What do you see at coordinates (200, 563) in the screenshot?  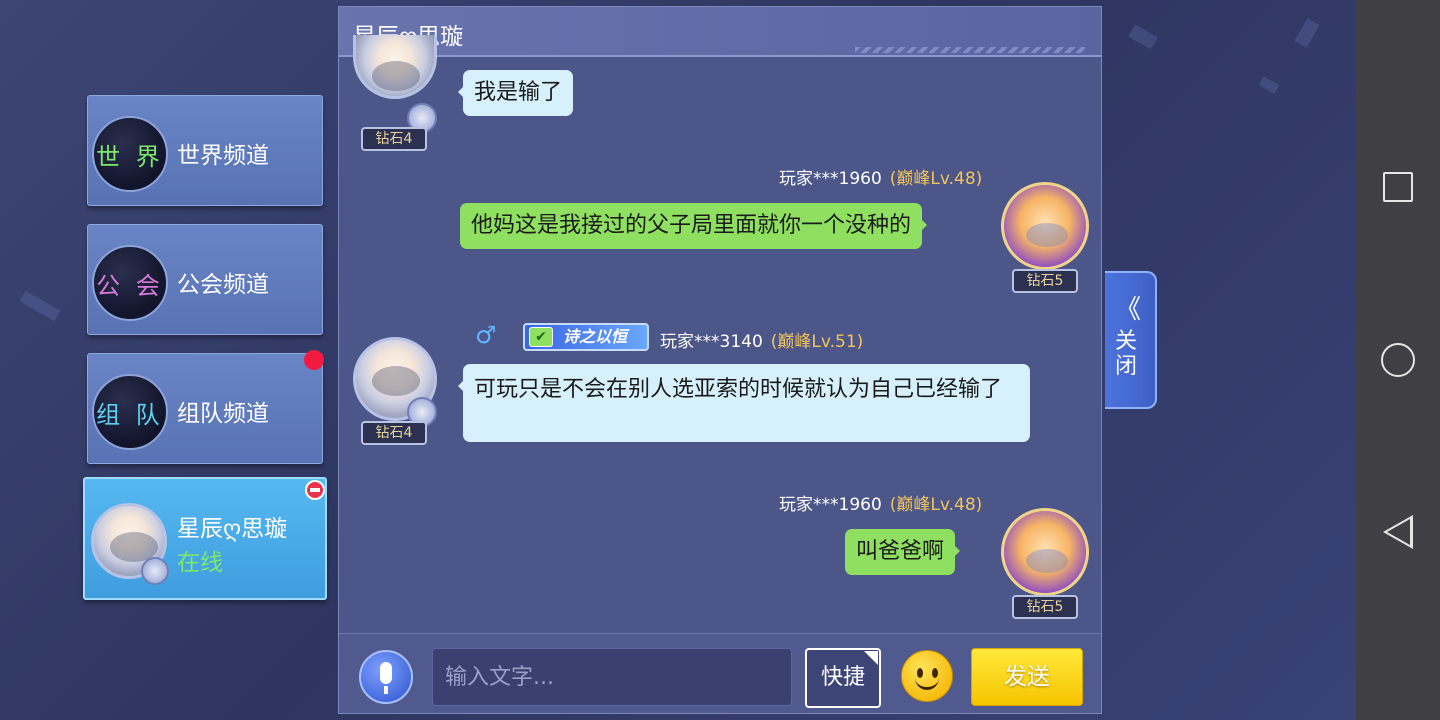 I see `friend-status: 在线` at bounding box center [200, 563].